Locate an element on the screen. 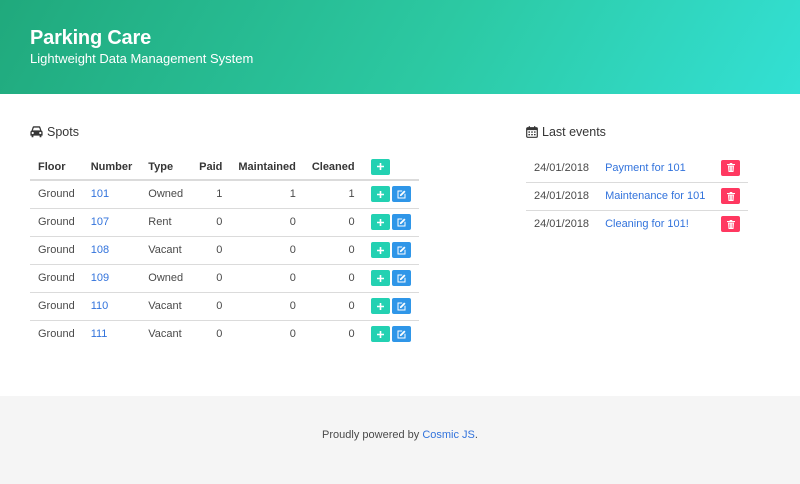 Image resolution: width=800 pixels, height=484 pixels. event-label-cell: Cleaning for 101! is located at coordinates (655, 224).